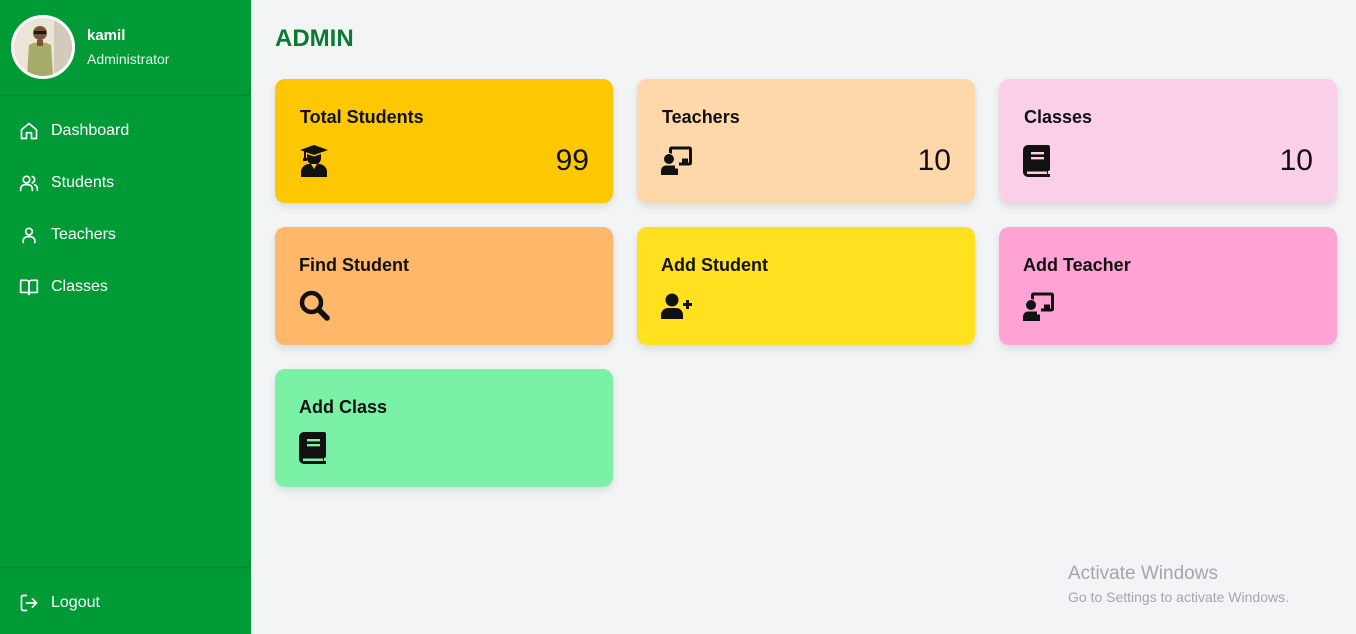 This screenshot has height=634, width=1356. I want to click on card-title: Add Teacher, so click(1077, 265).